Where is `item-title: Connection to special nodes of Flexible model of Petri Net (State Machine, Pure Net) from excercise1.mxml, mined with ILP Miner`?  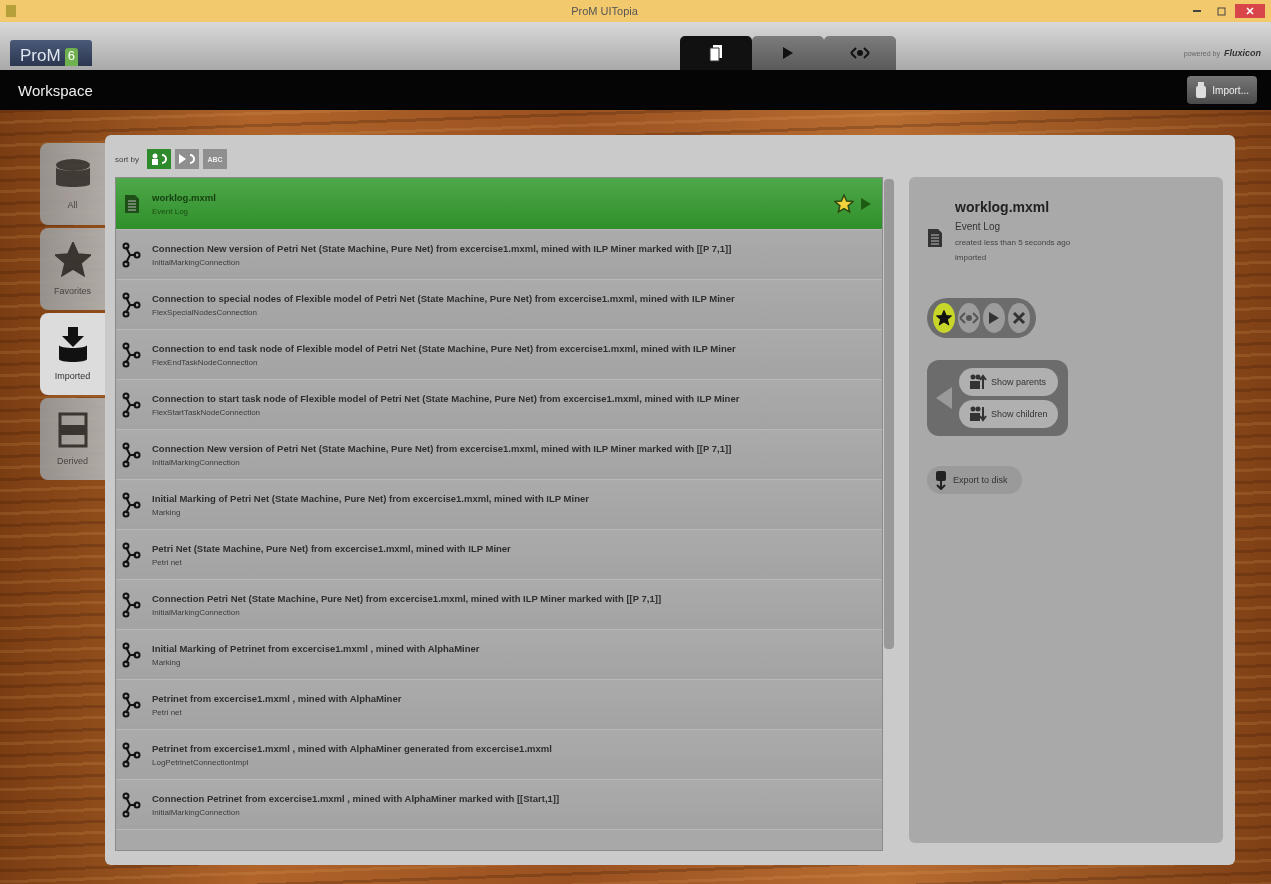 item-title: Connection to special nodes of Flexible model of Petri Net (State Machine, Pure Net) from excercise1.mxml, mined with ILP Miner is located at coordinates (444, 298).